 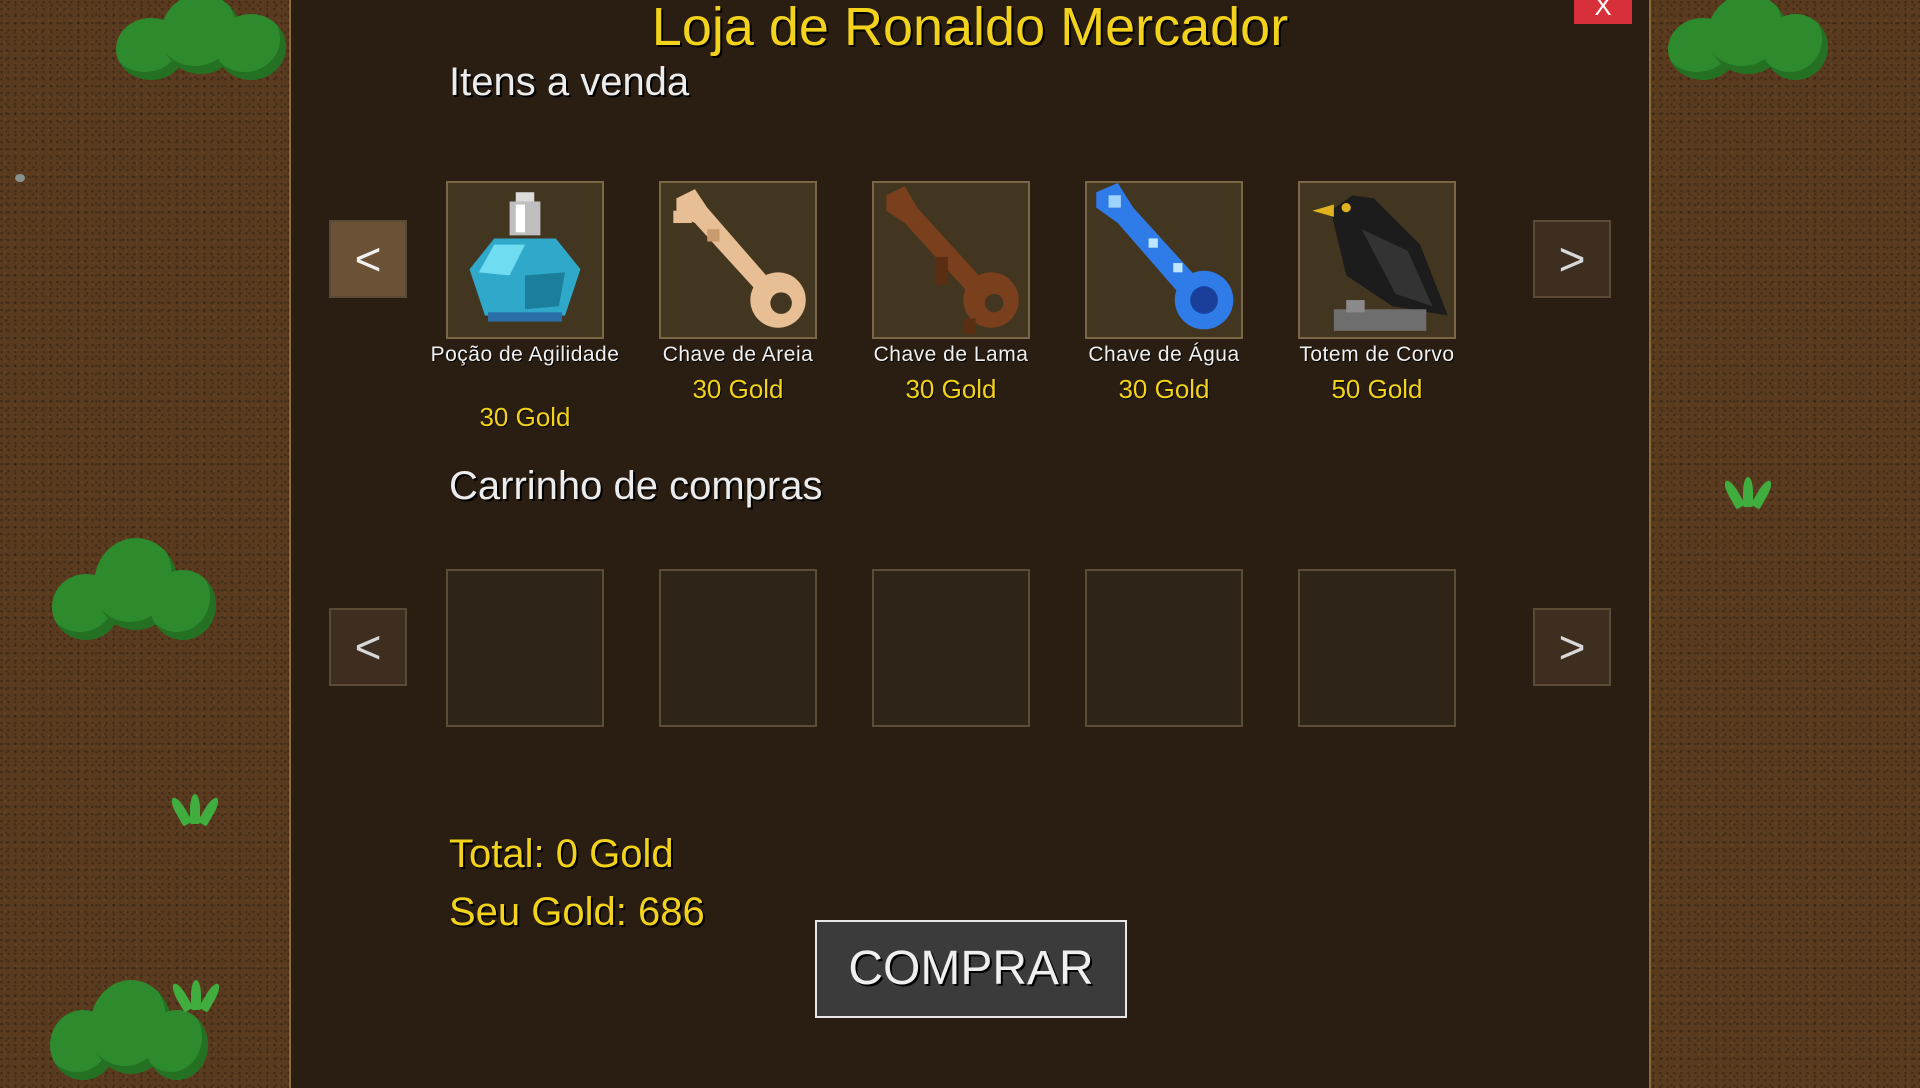 What do you see at coordinates (368, 647) in the screenshot?
I see `cart-prev-button: <` at bounding box center [368, 647].